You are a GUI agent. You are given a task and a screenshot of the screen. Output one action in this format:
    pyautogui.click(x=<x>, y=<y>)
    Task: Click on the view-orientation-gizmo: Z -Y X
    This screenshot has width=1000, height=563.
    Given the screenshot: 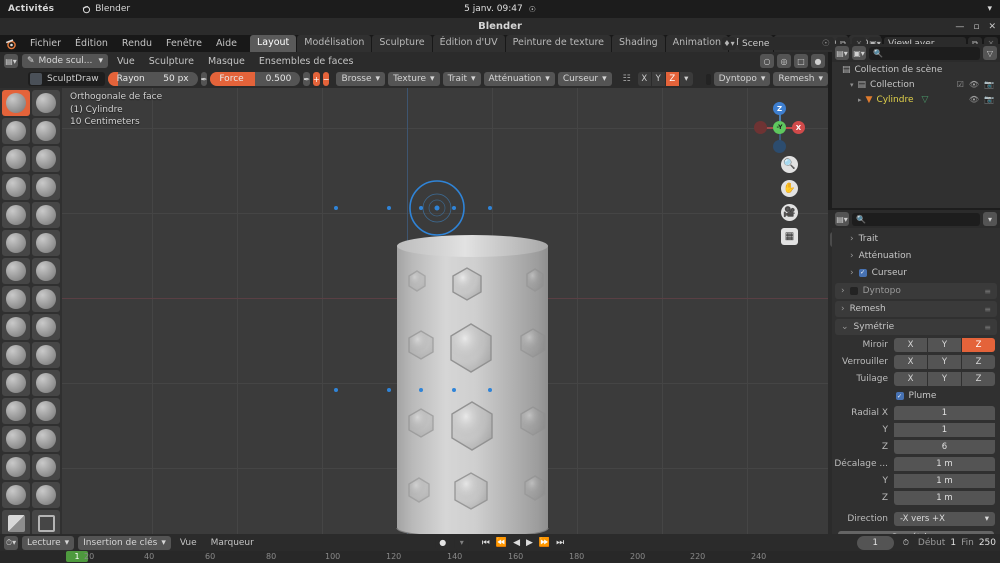 What is the action you would take?
    pyautogui.click(x=779, y=127)
    